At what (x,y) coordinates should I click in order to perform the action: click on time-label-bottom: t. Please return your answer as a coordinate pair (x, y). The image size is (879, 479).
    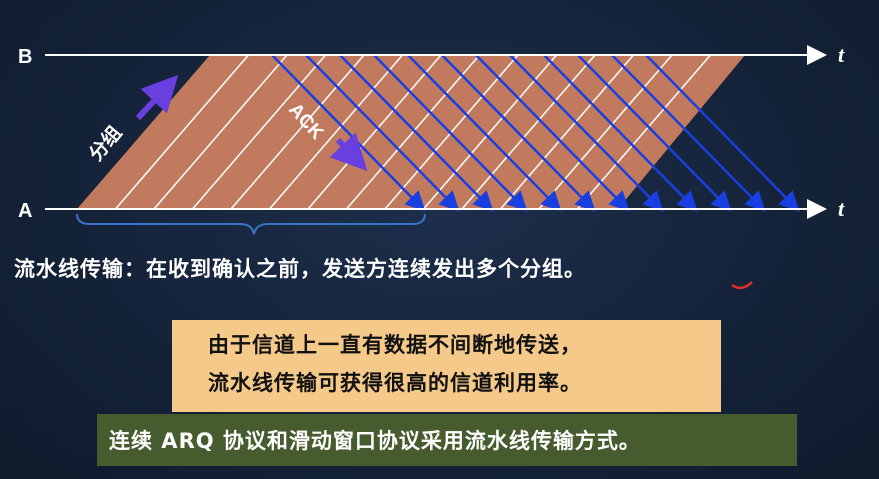
    Looking at the image, I should click on (841, 208).